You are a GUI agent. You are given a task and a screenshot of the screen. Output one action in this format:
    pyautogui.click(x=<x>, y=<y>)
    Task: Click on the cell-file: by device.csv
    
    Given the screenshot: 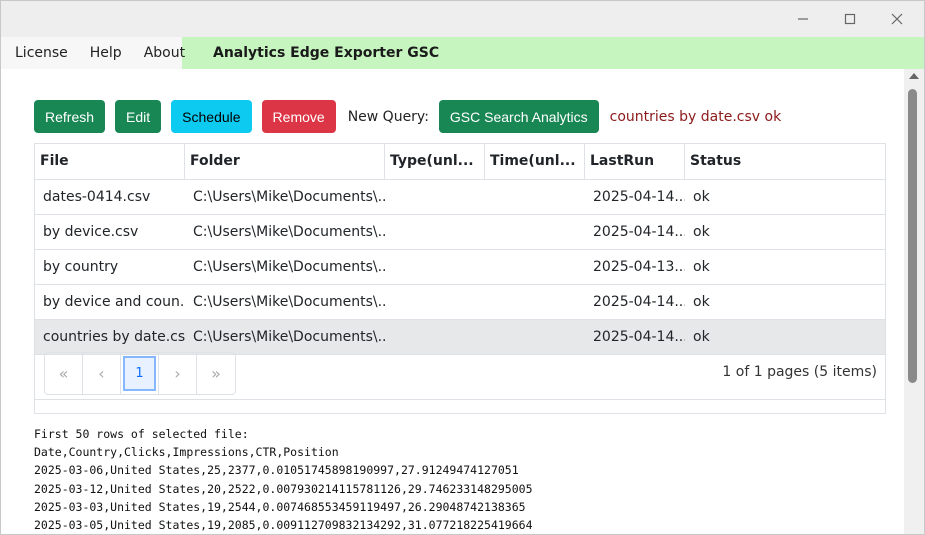 What is the action you would take?
    pyautogui.click(x=91, y=232)
    